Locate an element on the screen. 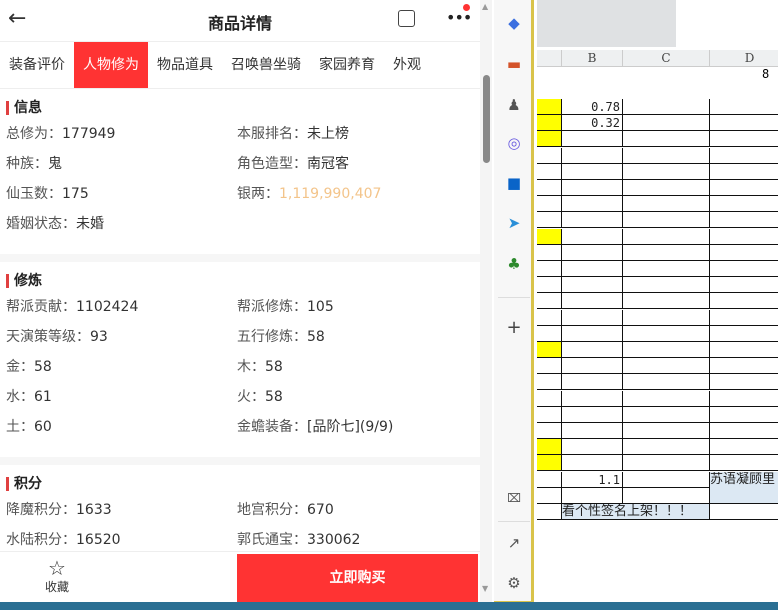  scrollbar: ▲ ▼ is located at coordinates (486, 301).